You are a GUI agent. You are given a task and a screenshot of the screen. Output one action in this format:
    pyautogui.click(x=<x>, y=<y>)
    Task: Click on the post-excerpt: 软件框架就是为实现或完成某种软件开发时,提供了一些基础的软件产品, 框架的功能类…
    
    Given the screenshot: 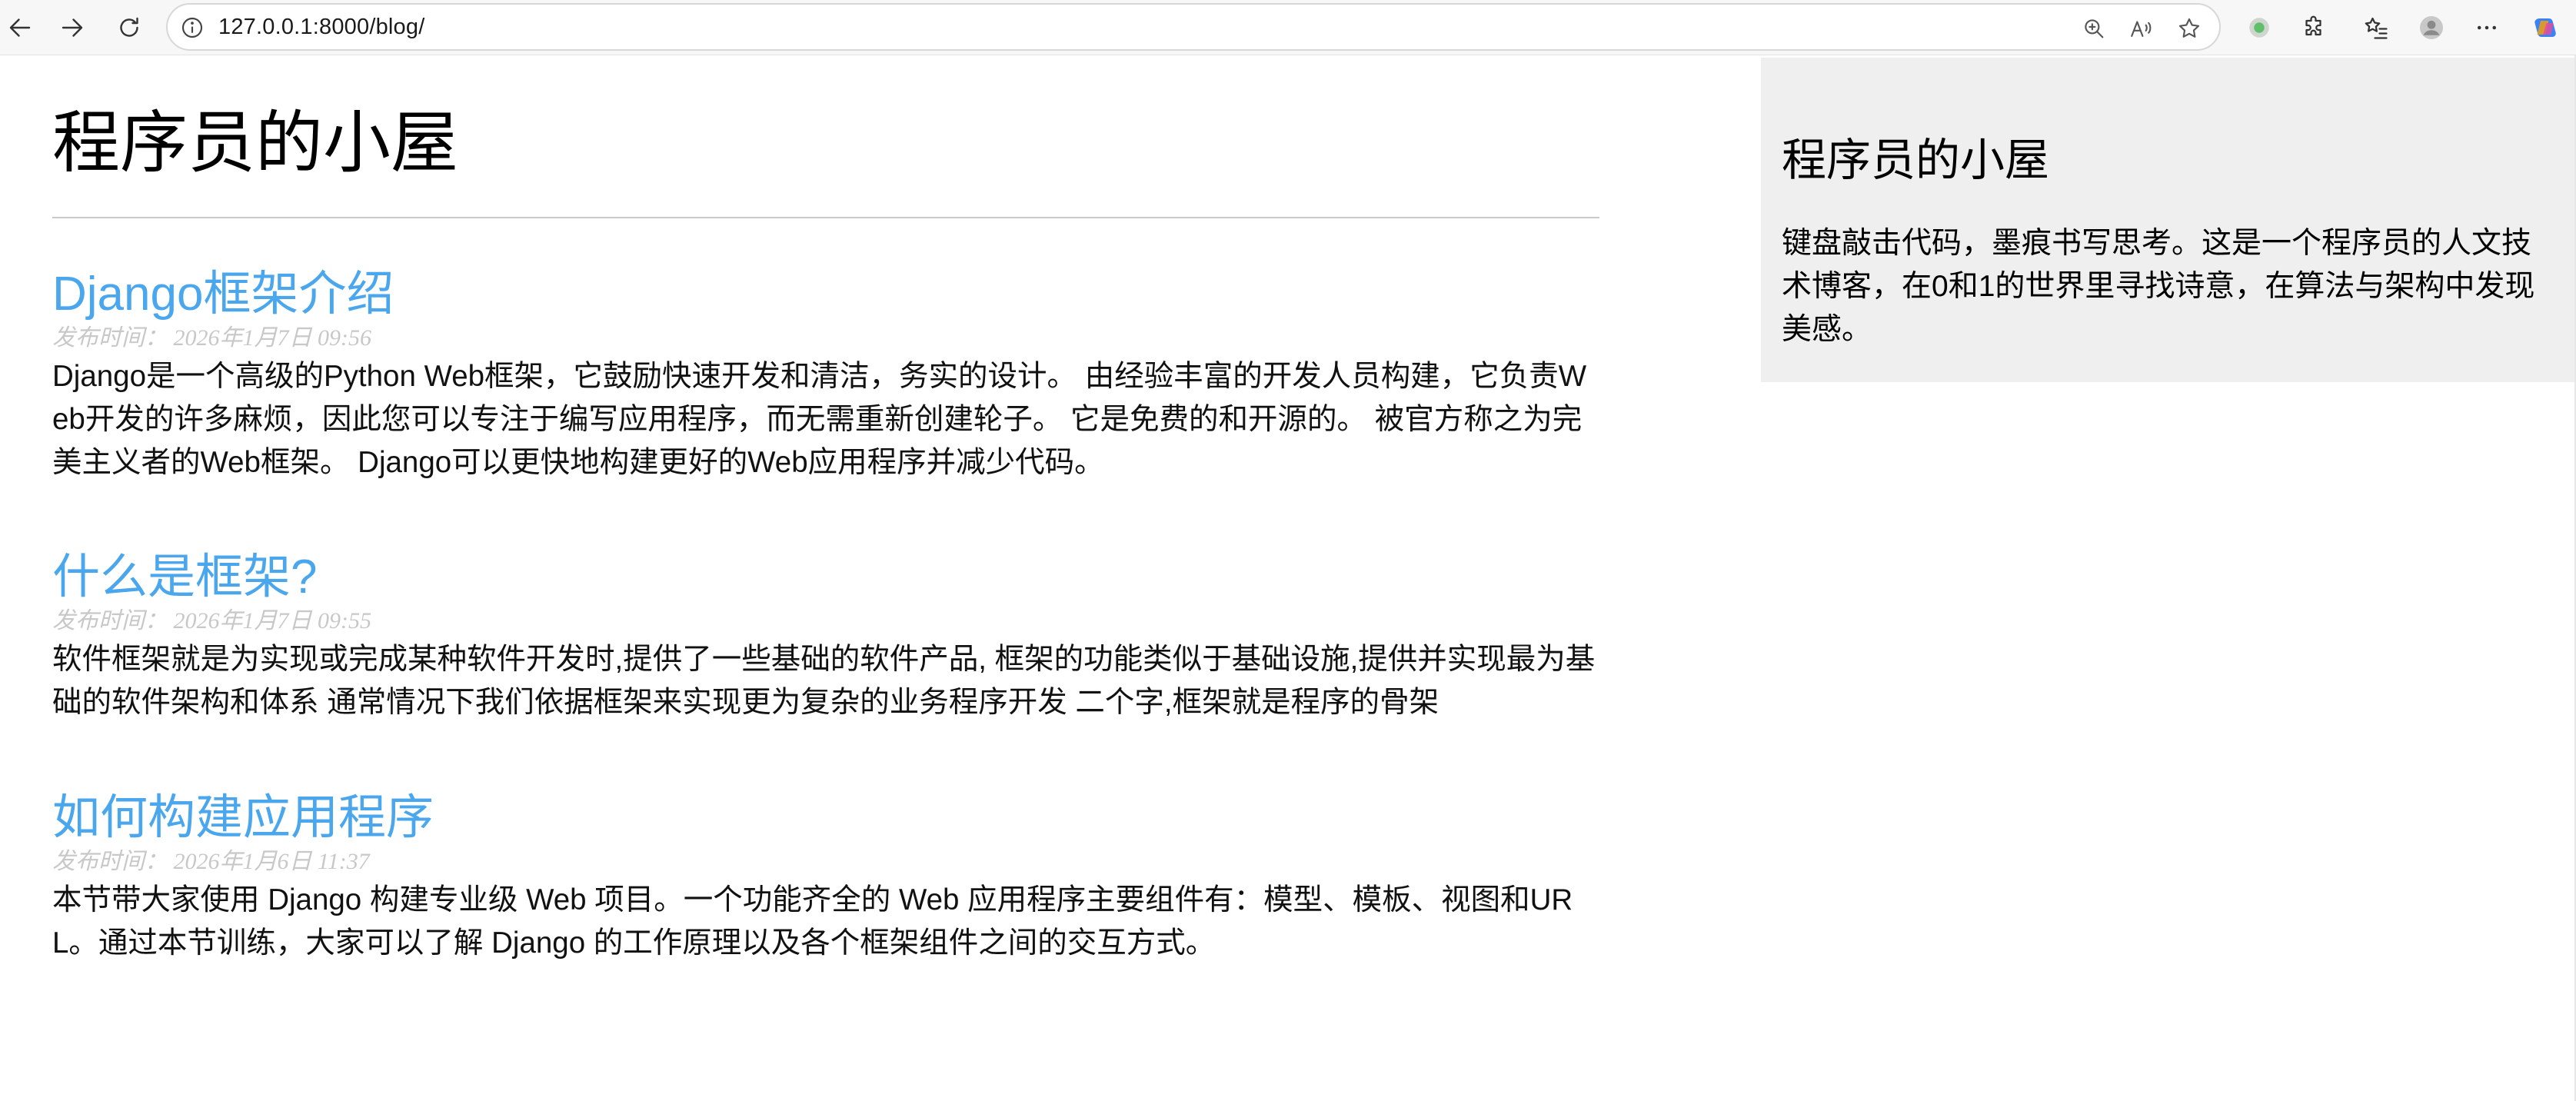 What is the action you would take?
    pyautogui.click(x=824, y=681)
    